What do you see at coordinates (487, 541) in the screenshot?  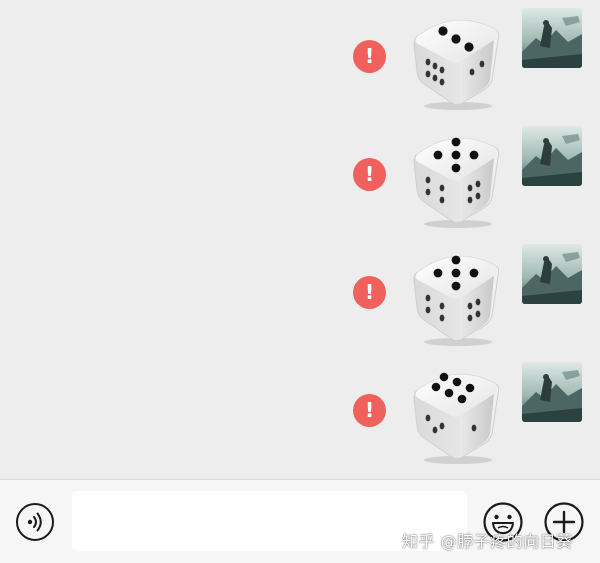 I see `watermark: 知乎 @脖子疼的向日葵` at bounding box center [487, 541].